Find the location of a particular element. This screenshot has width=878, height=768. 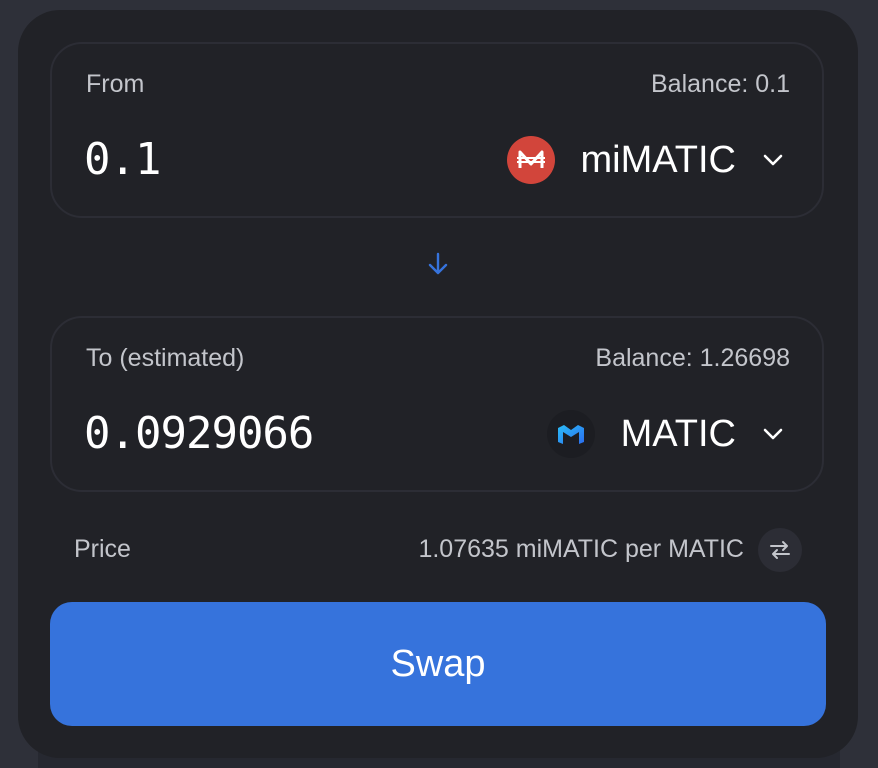

to-token-symbol: MATIC is located at coordinates (678, 433).